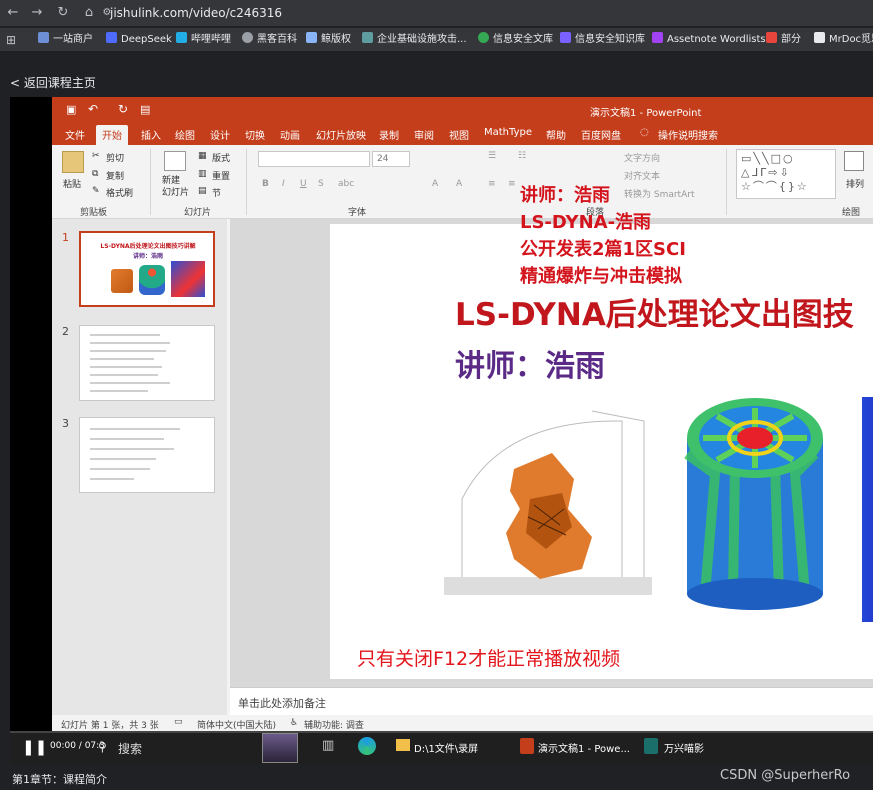  I want to click on tab-review: 审阅, so click(424, 134).